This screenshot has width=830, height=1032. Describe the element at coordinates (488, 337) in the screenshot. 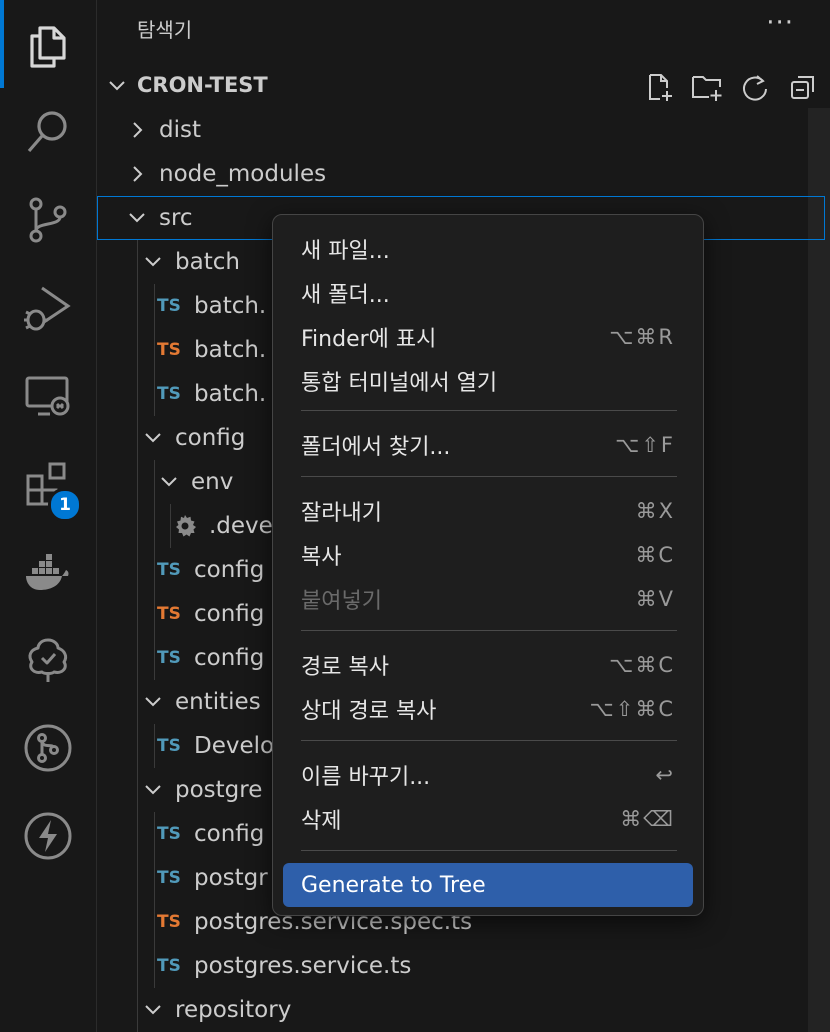

I see `menu-item-reveal-in-finder: Finder에 표시 ⌥⌘R` at that location.